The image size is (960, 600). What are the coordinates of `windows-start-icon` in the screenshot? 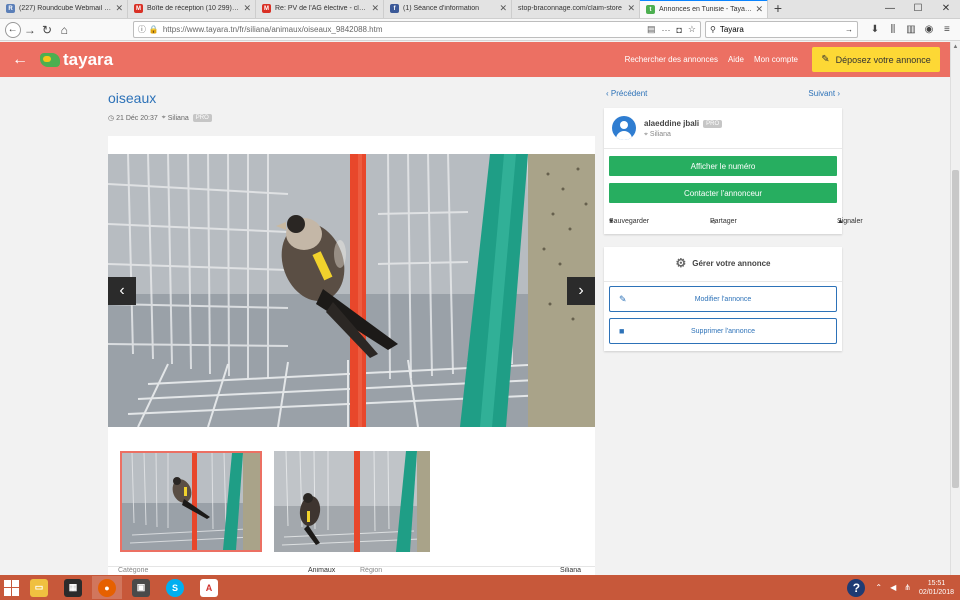 It's located at (12, 587).